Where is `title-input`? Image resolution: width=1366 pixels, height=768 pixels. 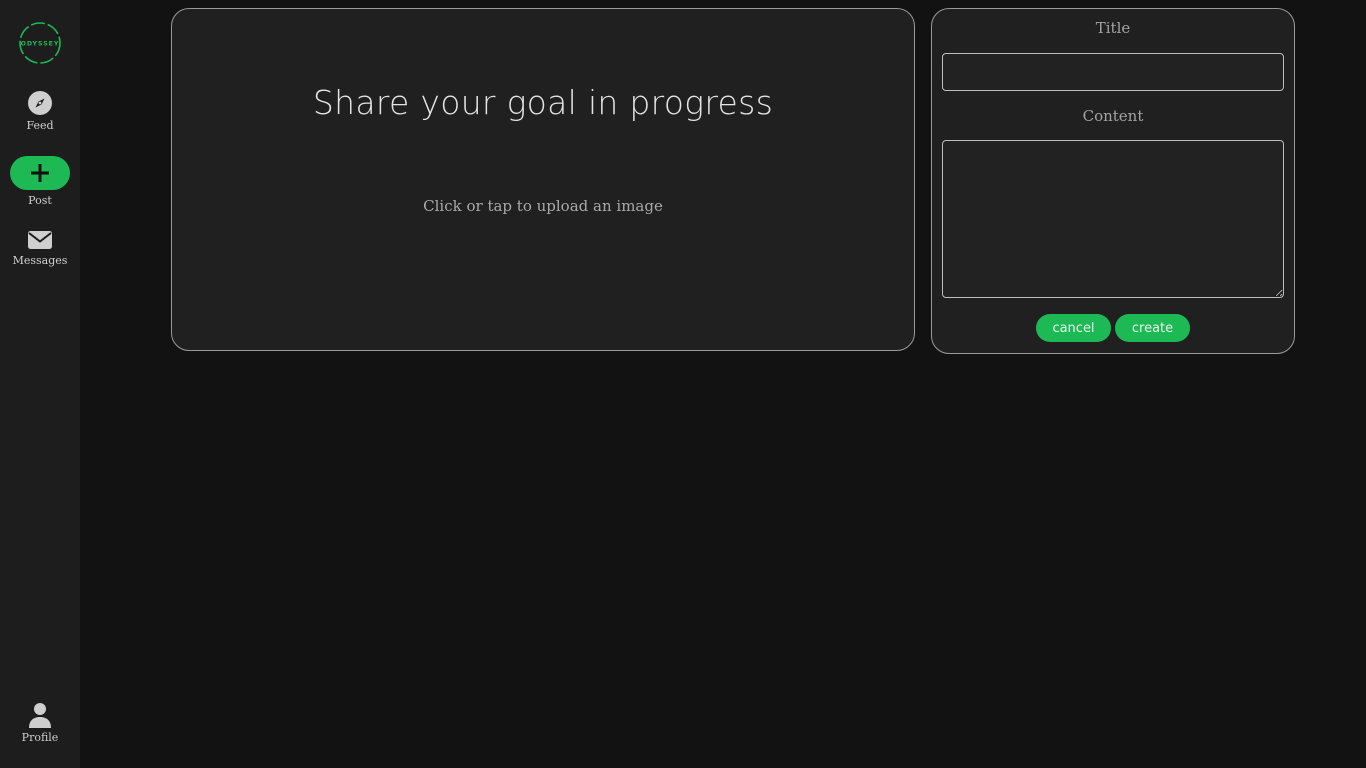 title-input is located at coordinates (1113, 72).